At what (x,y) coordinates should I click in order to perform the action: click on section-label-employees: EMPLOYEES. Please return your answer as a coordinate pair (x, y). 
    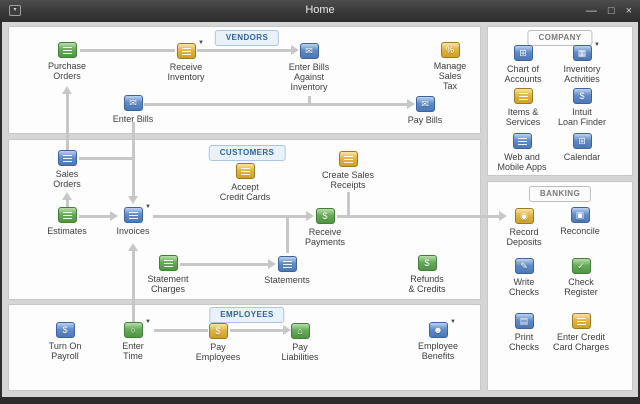
    Looking at the image, I should click on (247, 315).